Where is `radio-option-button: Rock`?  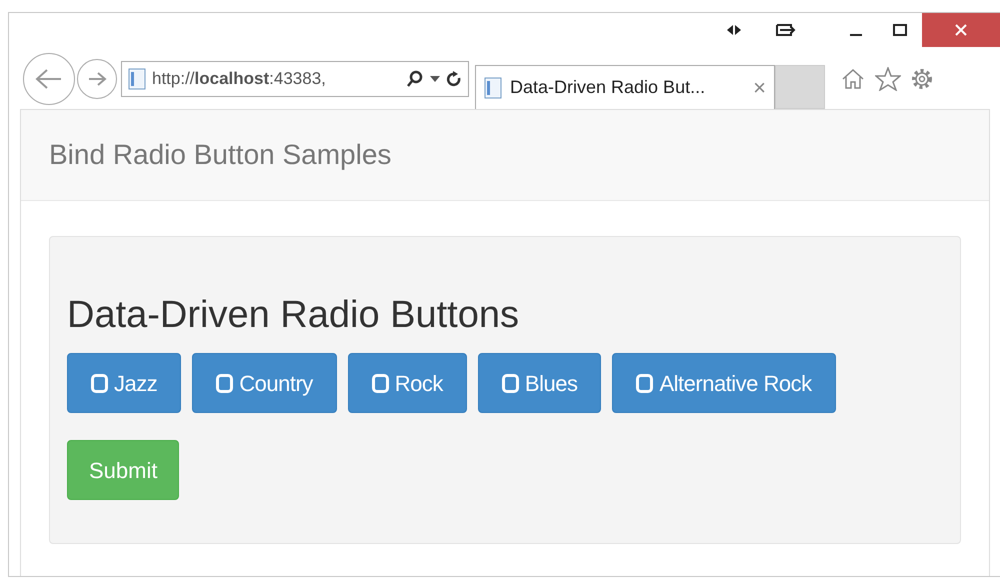 radio-option-button: Rock is located at coordinates (407, 383).